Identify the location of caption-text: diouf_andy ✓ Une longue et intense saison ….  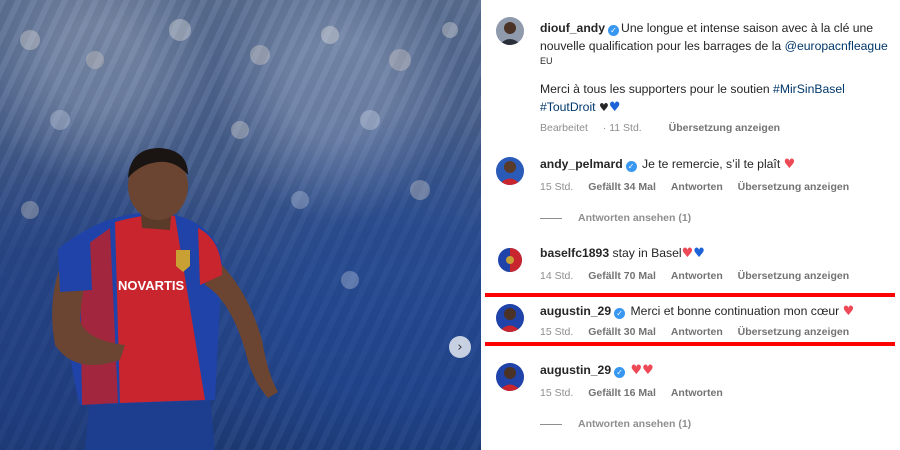
(716, 68).